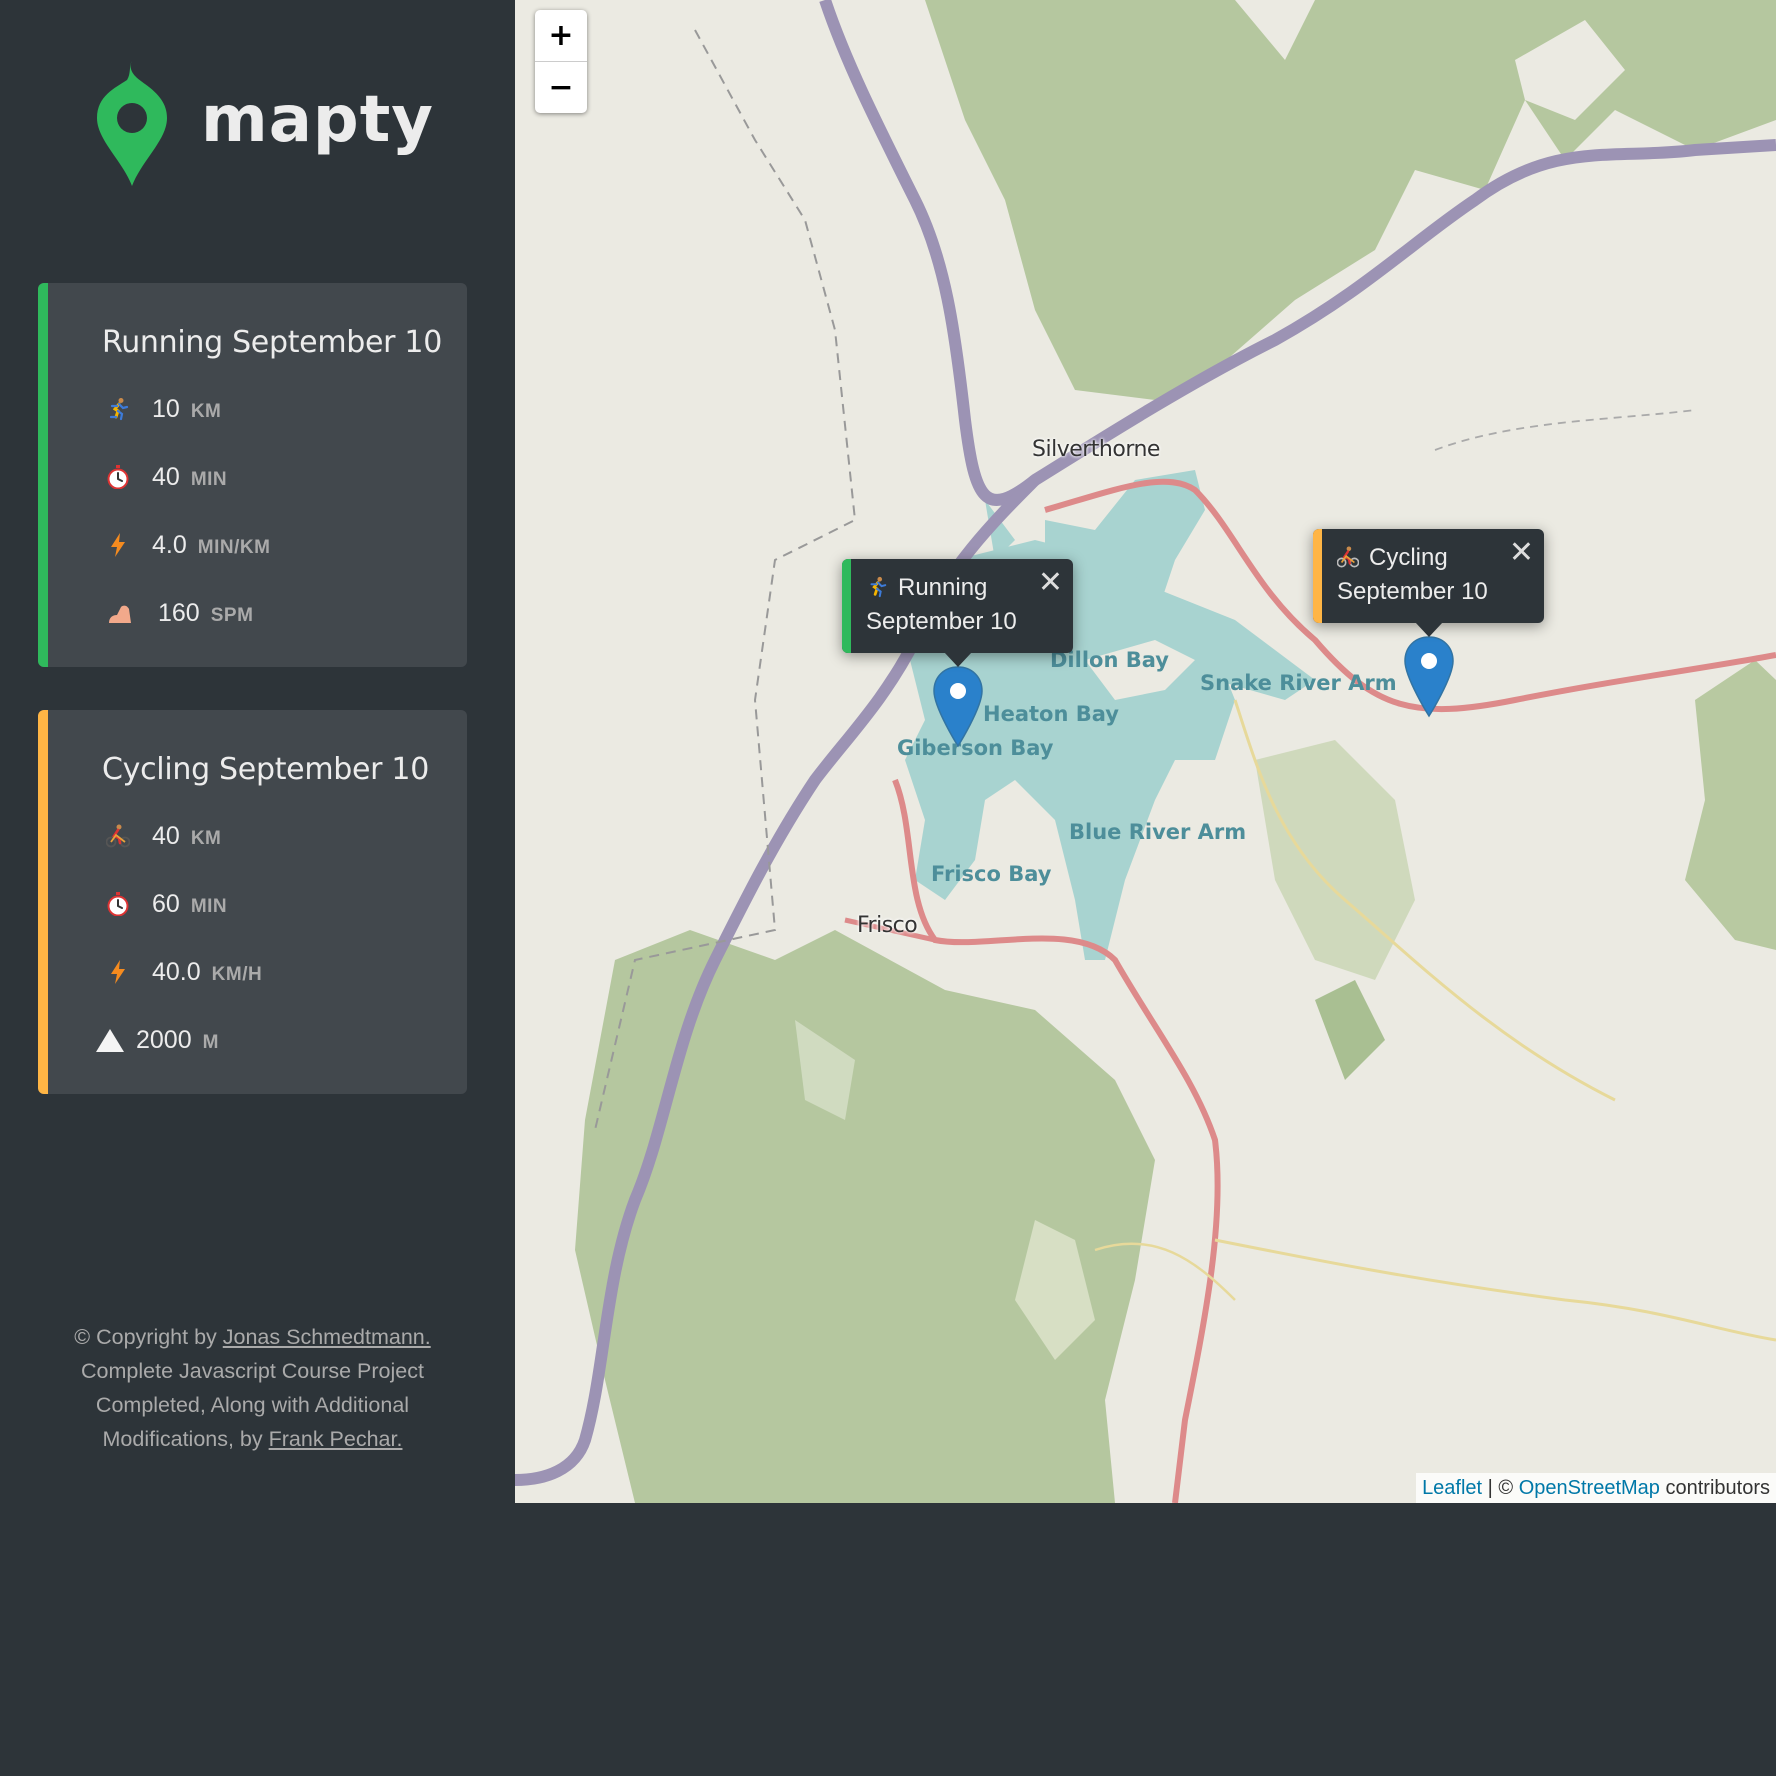 The width and height of the screenshot is (1776, 1776). I want to click on distance-value: 10, so click(166, 409).